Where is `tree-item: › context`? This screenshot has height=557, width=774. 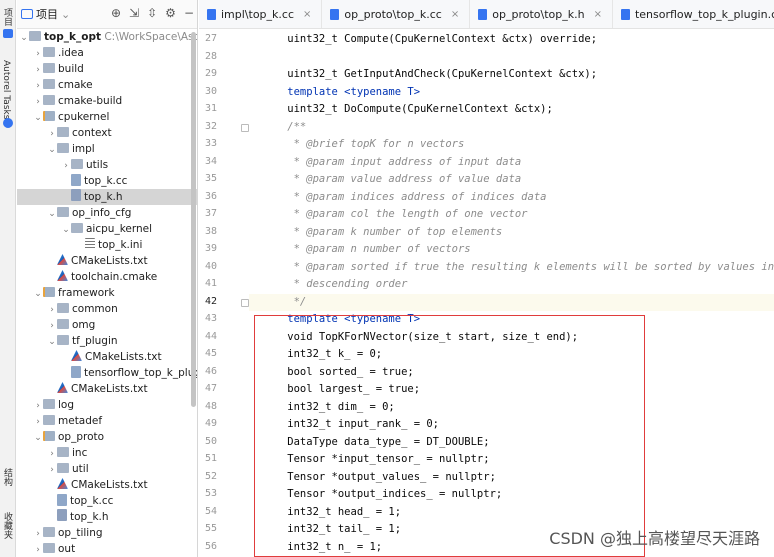
tree-item: › context is located at coordinates (107, 133).